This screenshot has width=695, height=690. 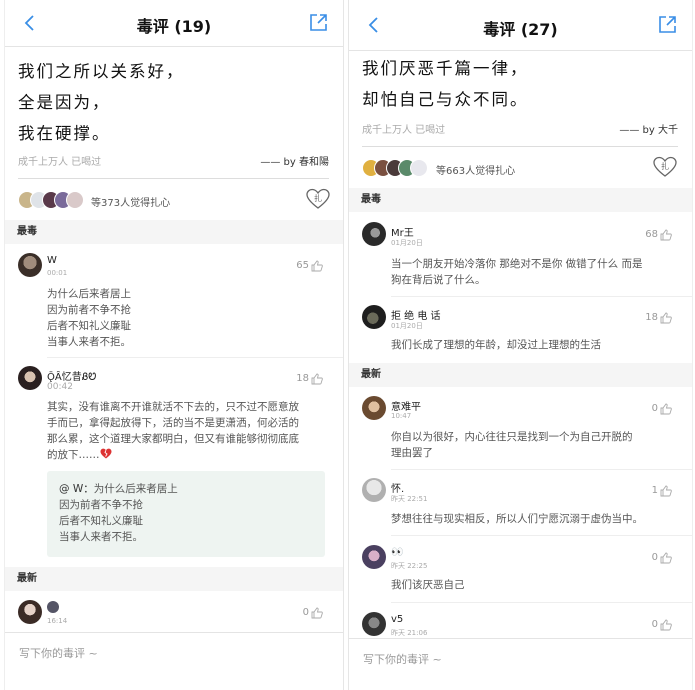 I want to click on like-count: 18, so click(x=651, y=317).